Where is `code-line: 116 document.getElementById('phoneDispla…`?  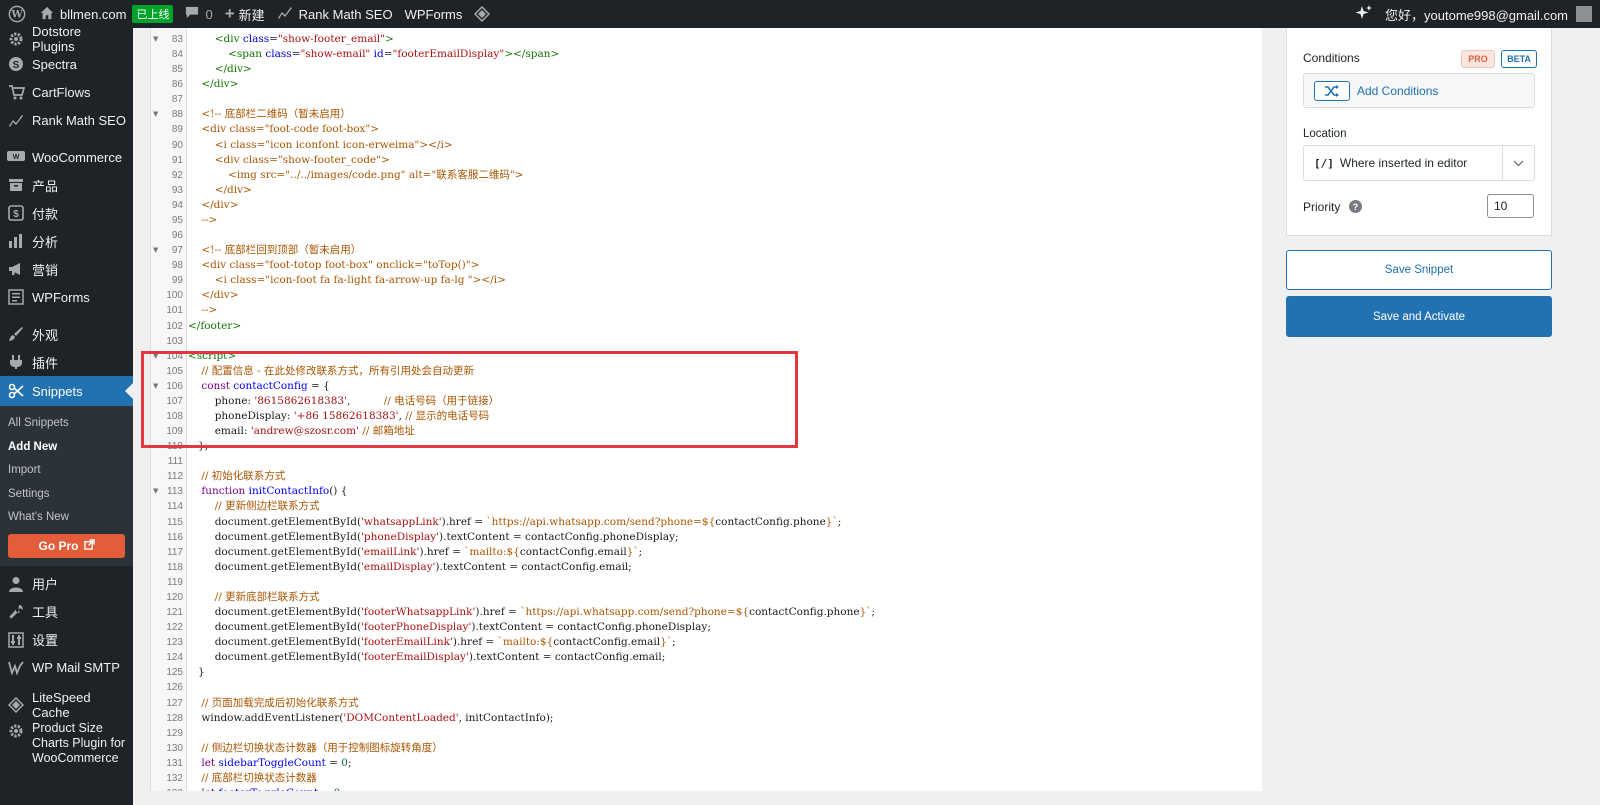
code-line: 116 document.getElementById('phoneDispla… is located at coordinates (706, 537).